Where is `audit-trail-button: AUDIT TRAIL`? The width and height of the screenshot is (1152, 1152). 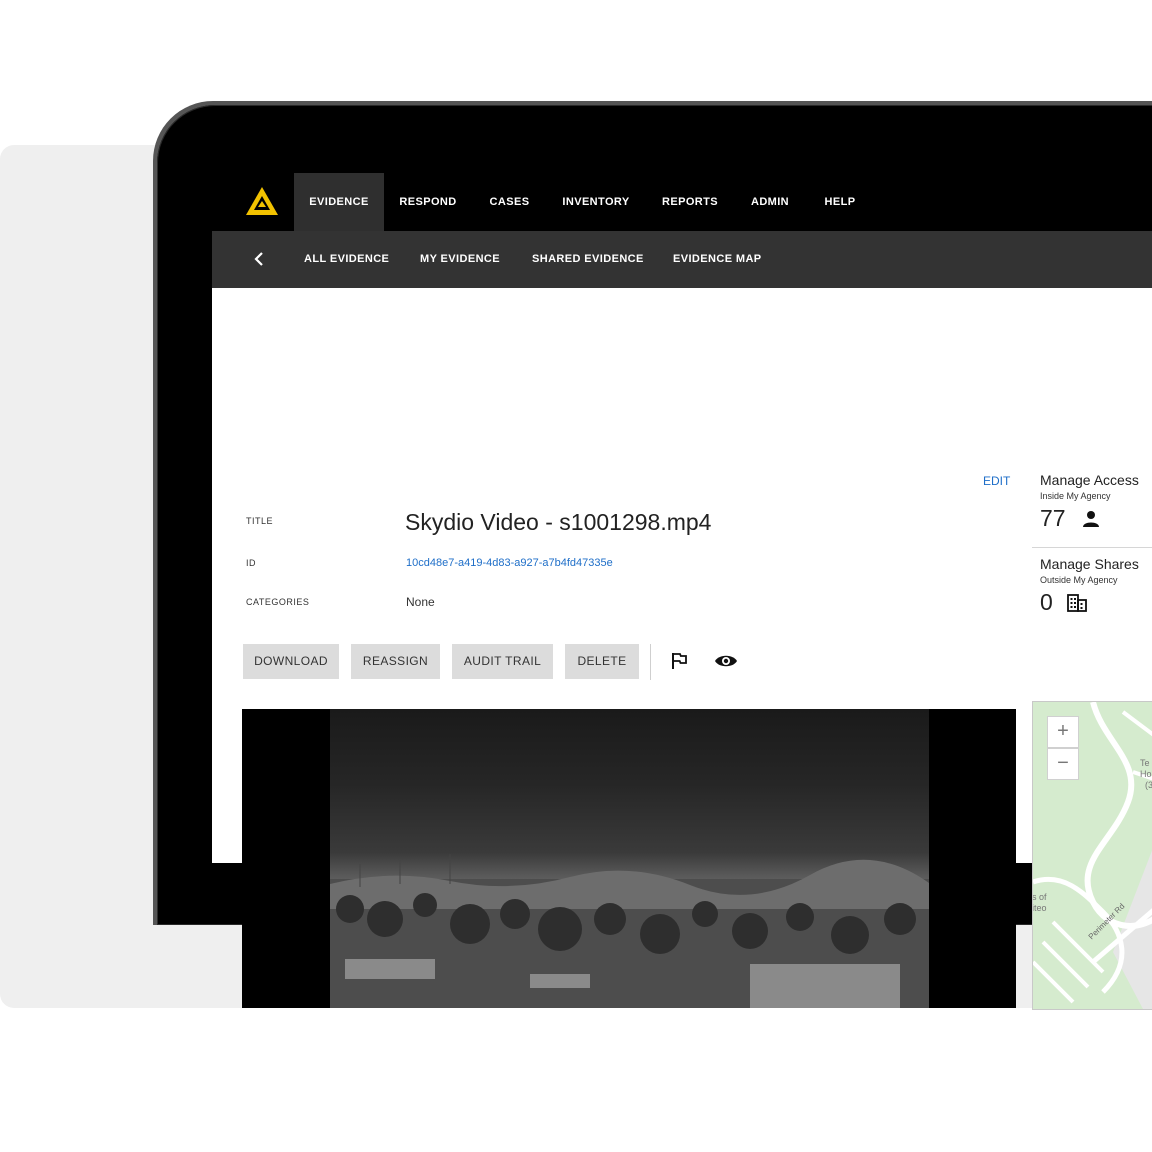 audit-trail-button: AUDIT TRAIL is located at coordinates (502, 661).